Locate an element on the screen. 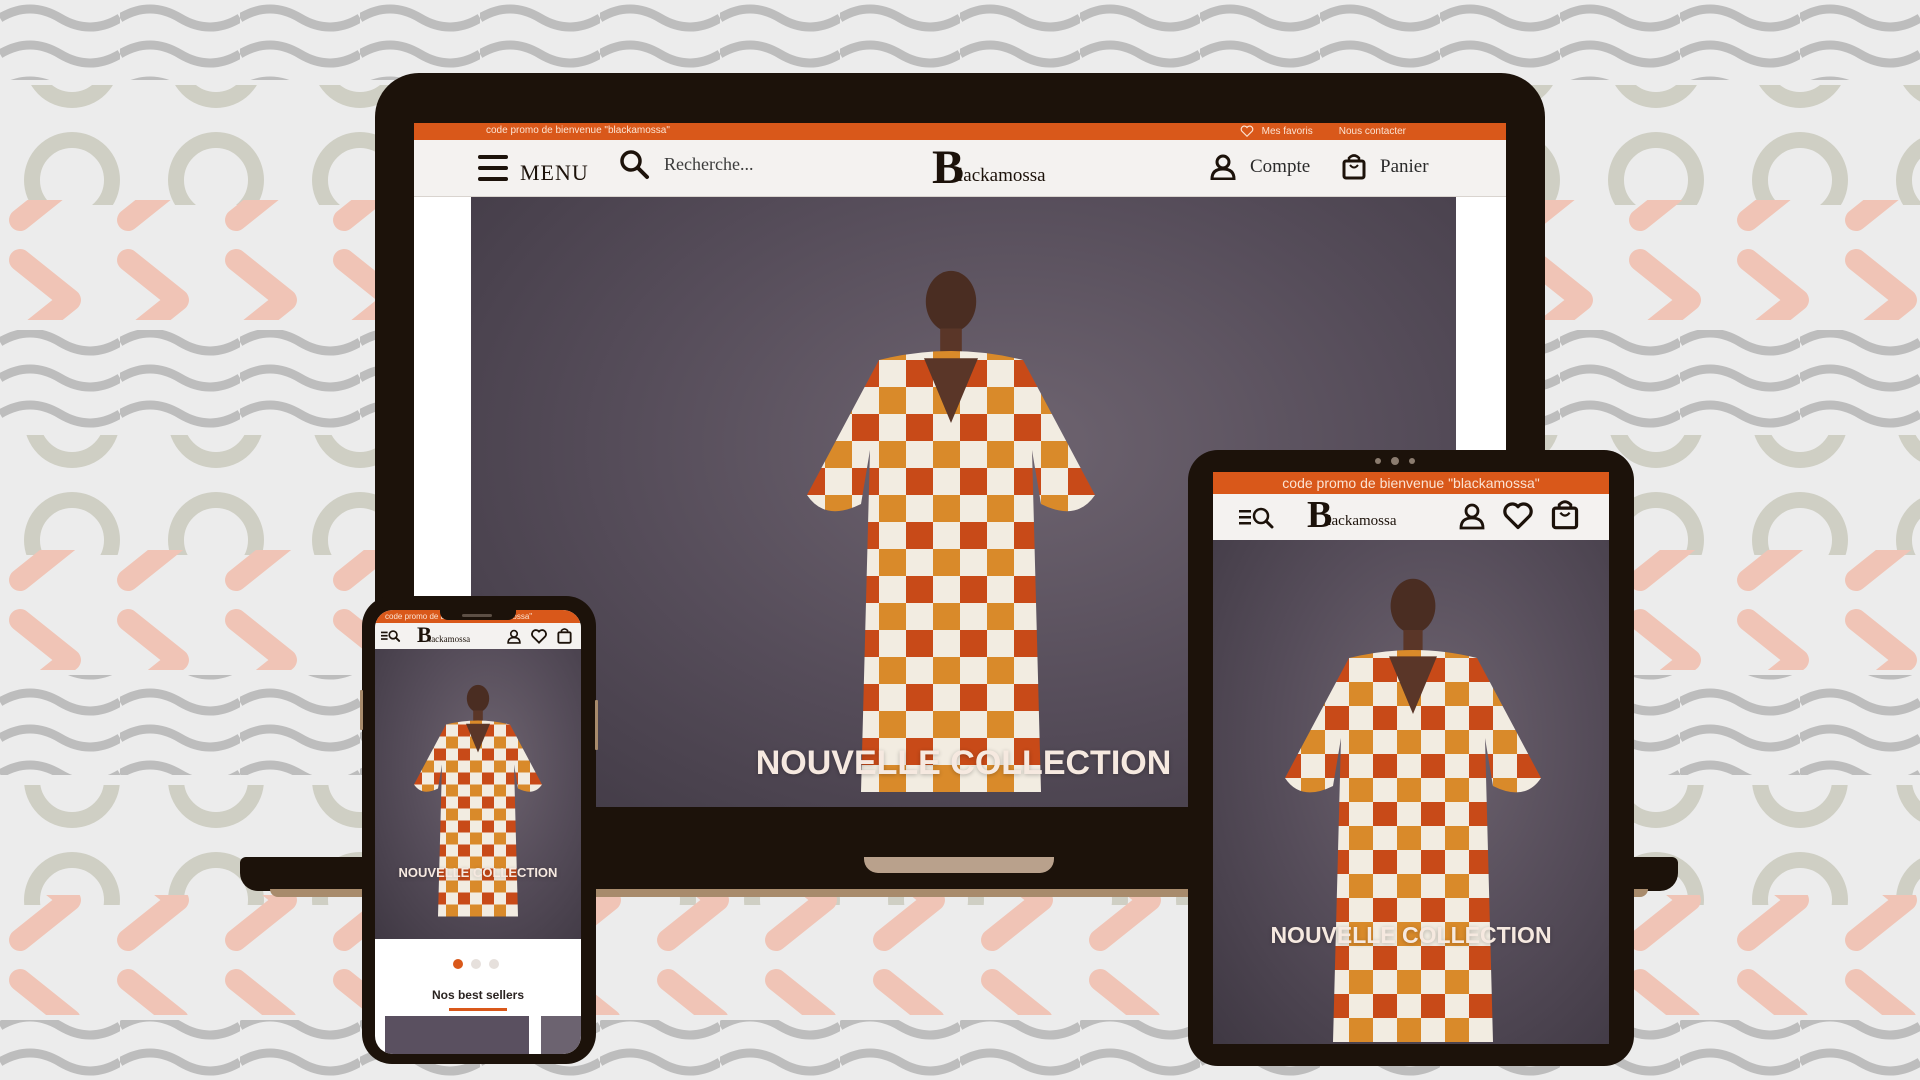 This screenshot has width=1920, height=1080. phone-speaker is located at coordinates (477, 615).